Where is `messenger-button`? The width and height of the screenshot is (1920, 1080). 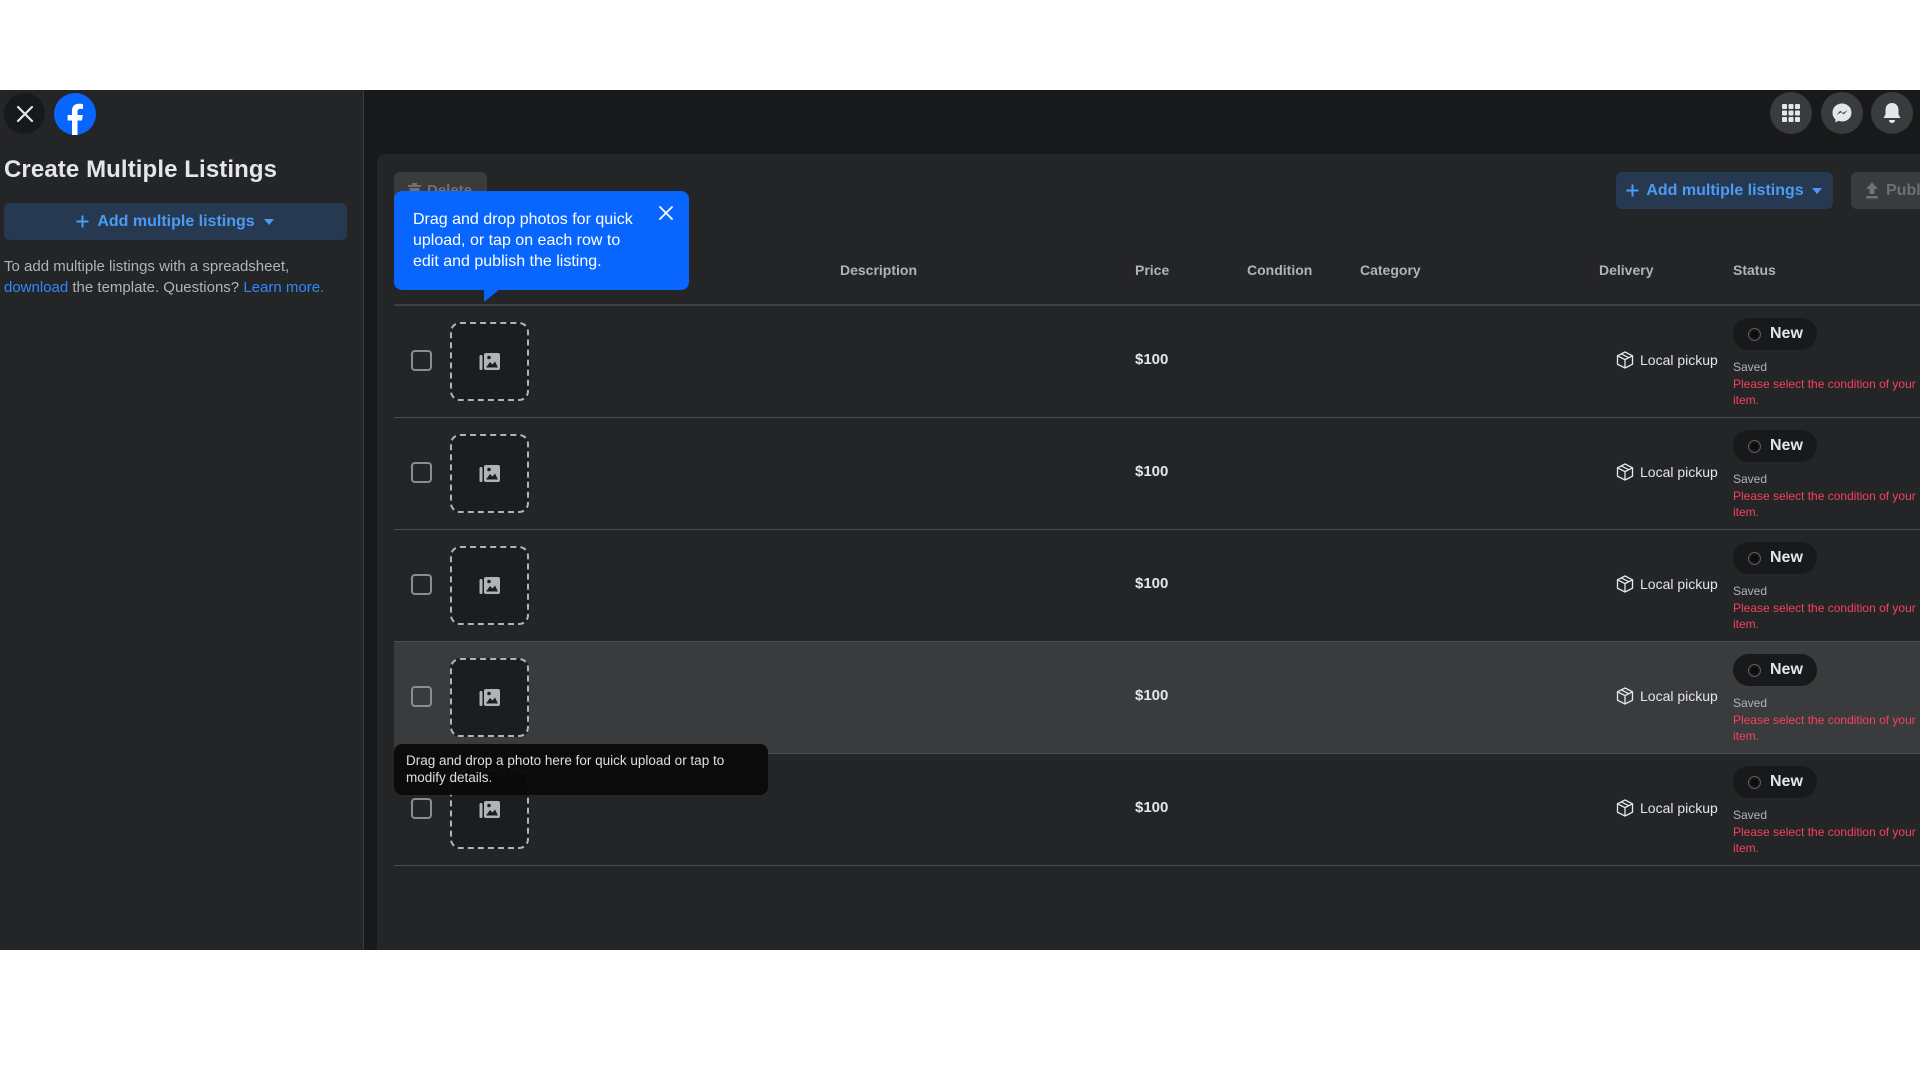
messenger-button is located at coordinates (1842, 113).